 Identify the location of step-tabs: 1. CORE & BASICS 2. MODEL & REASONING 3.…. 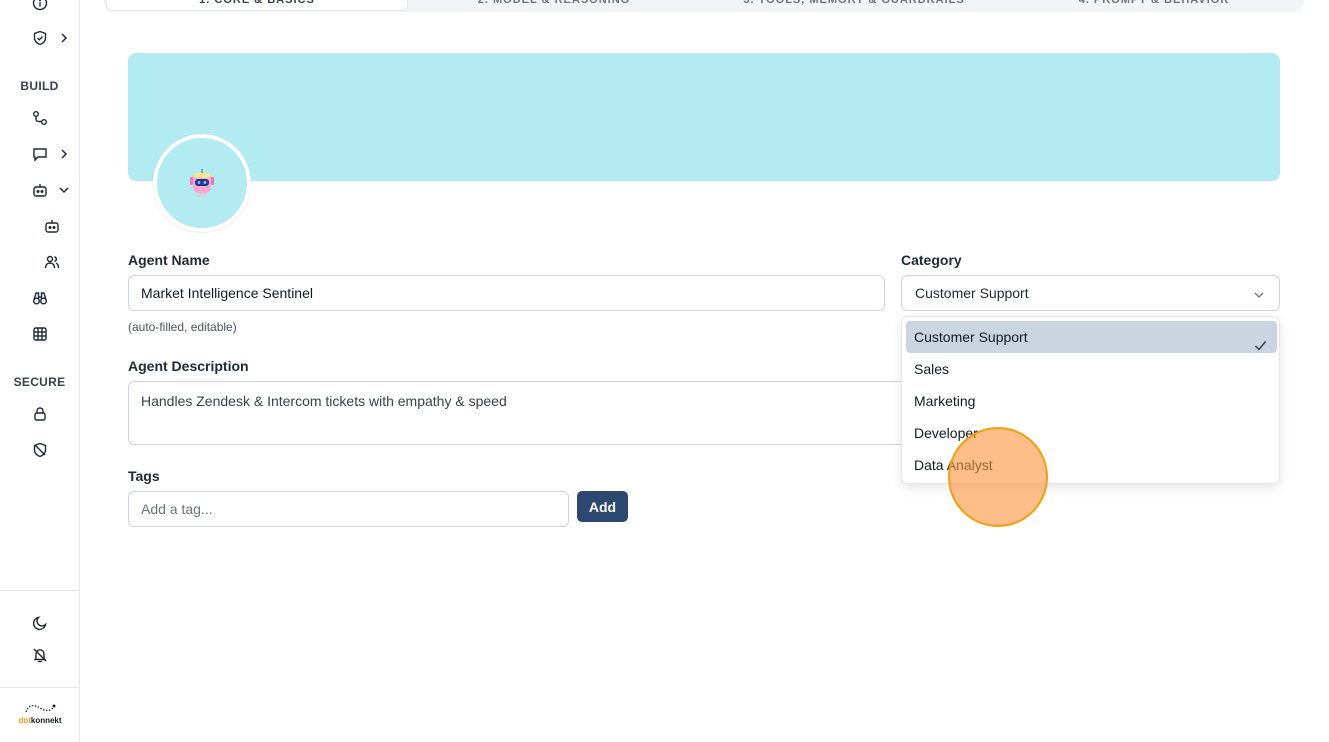
(704, 6).